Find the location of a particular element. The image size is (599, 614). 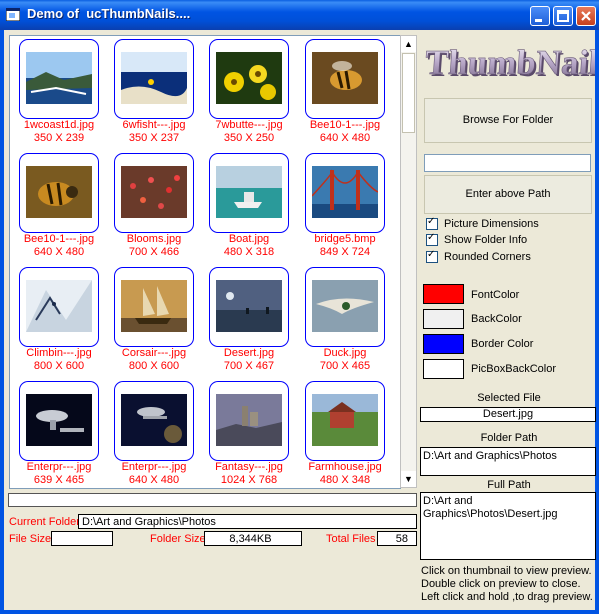

photo-desert is located at coordinates (249, 306).